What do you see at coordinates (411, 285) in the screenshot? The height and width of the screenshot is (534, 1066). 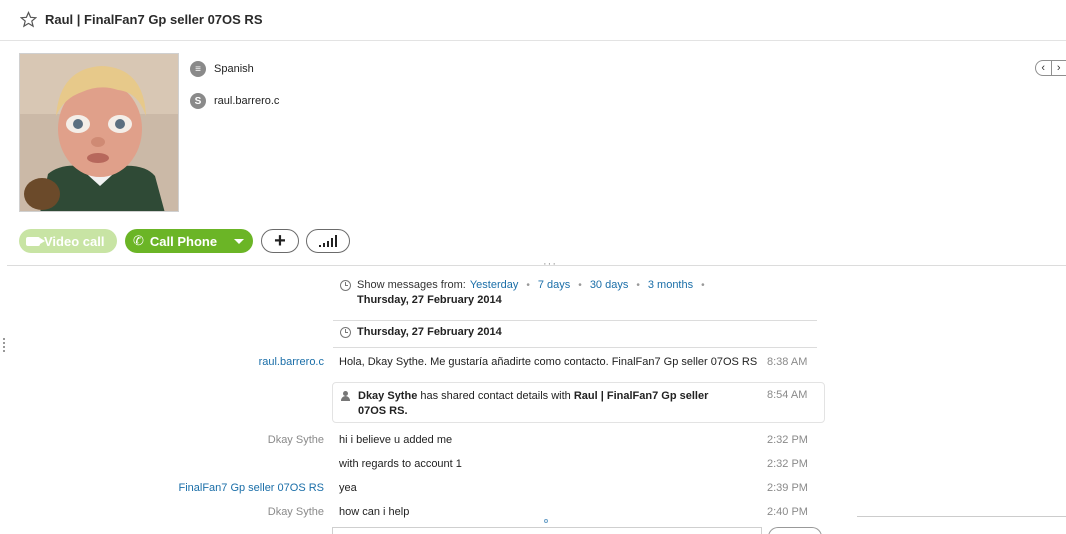 I see `history-label: Show messages from:` at bounding box center [411, 285].